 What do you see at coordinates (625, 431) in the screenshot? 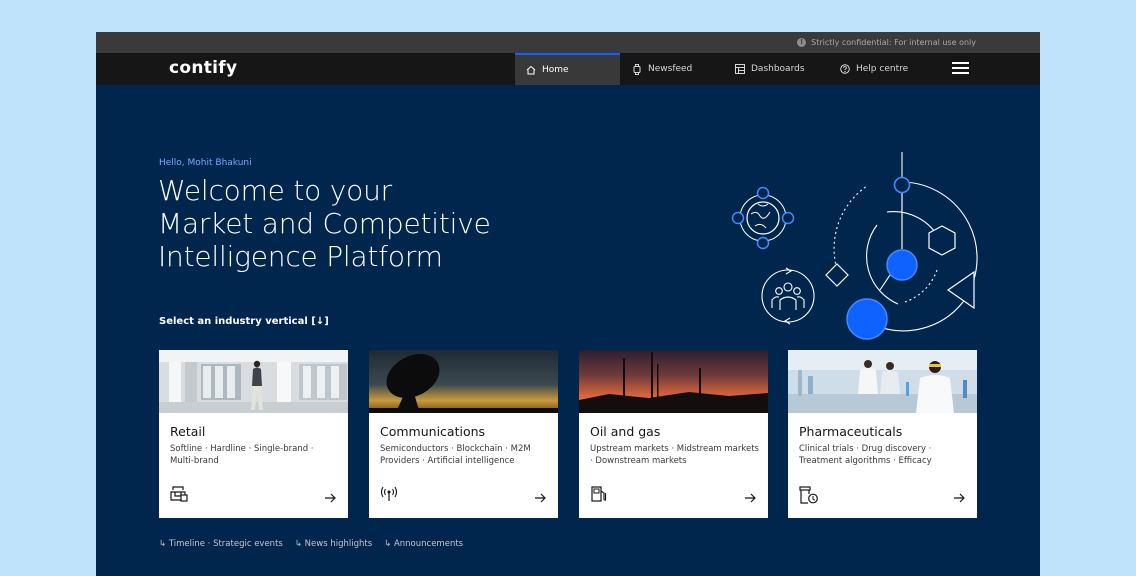
I see `card-title: Oil and gas` at bounding box center [625, 431].